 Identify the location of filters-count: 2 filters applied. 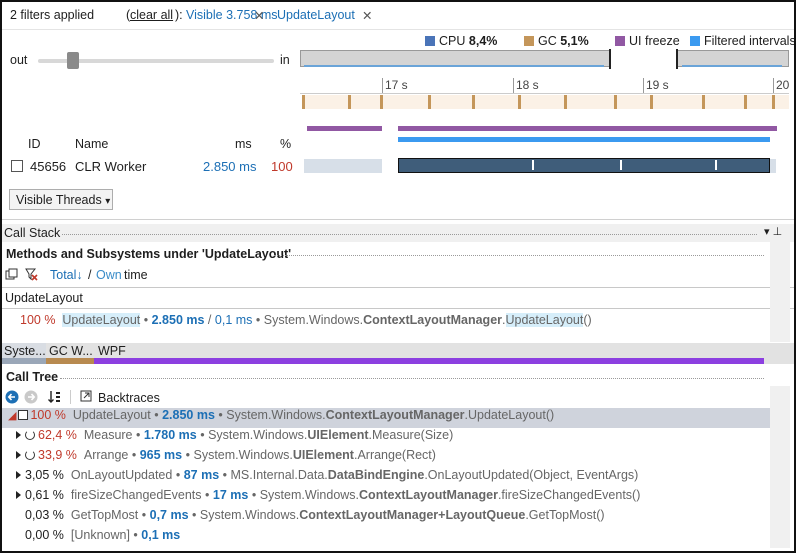
(52, 15).